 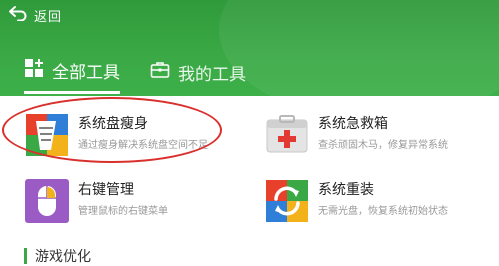 What do you see at coordinates (48, 17) in the screenshot?
I see `back-label: 返回` at bounding box center [48, 17].